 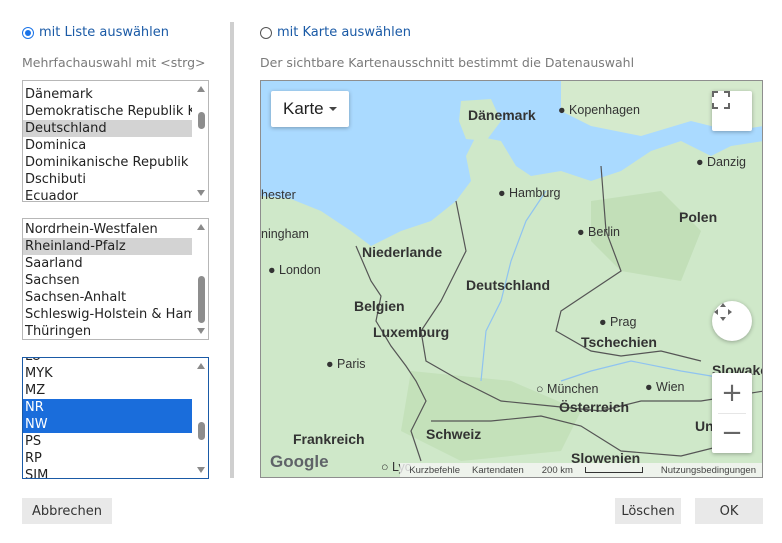 What do you see at coordinates (107, 162) in the screenshot?
I see `list-item: Dominikanische Republik` at bounding box center [107, 162].